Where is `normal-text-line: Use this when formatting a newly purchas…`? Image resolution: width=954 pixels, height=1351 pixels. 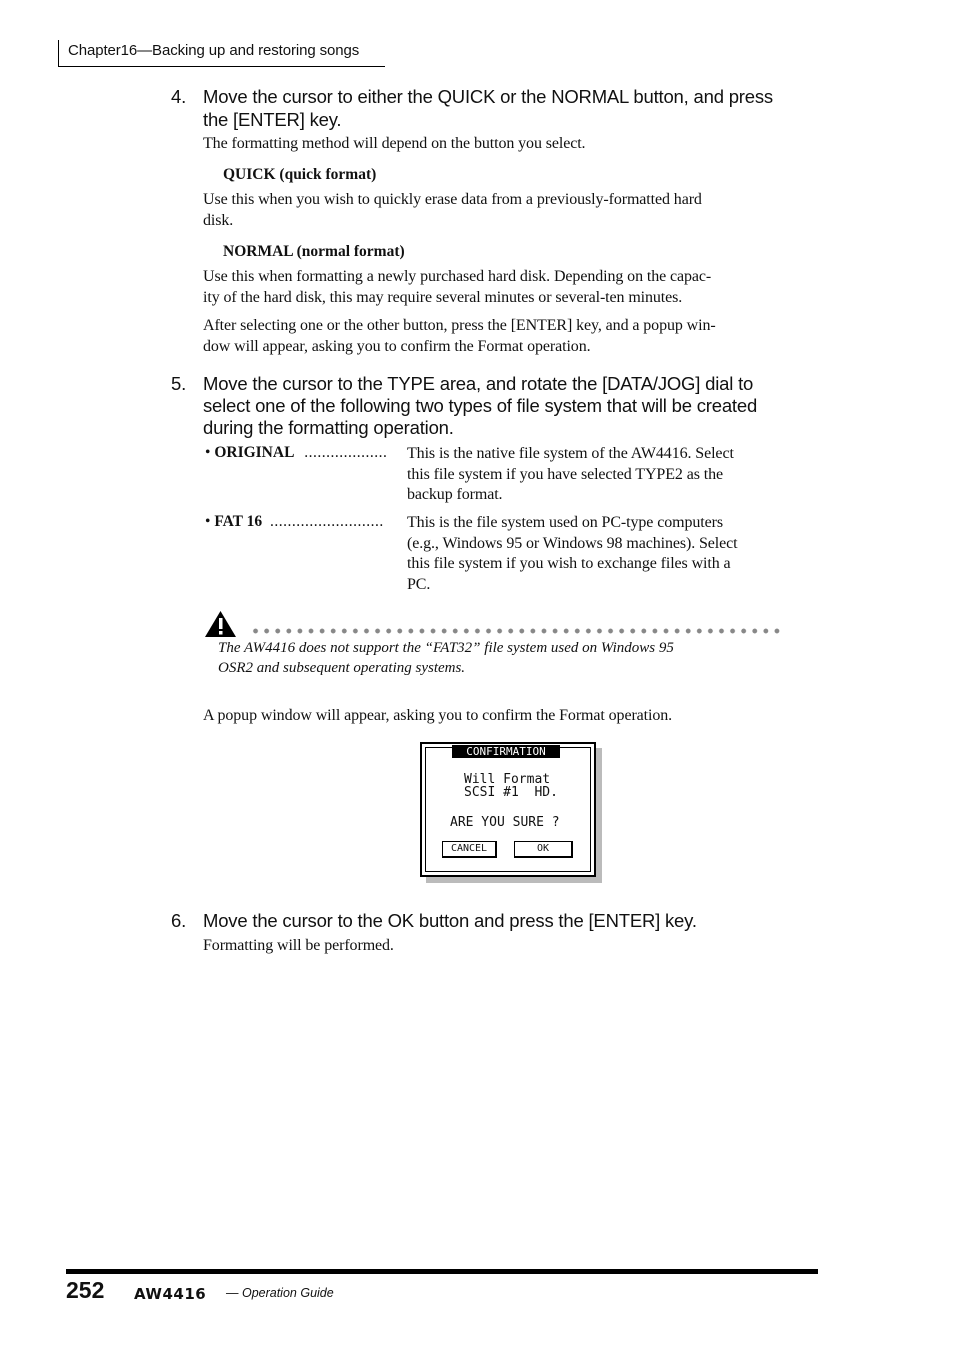
normal-text-line: Use this when formatting a newly purchas… is located at coordinates (457, 276).